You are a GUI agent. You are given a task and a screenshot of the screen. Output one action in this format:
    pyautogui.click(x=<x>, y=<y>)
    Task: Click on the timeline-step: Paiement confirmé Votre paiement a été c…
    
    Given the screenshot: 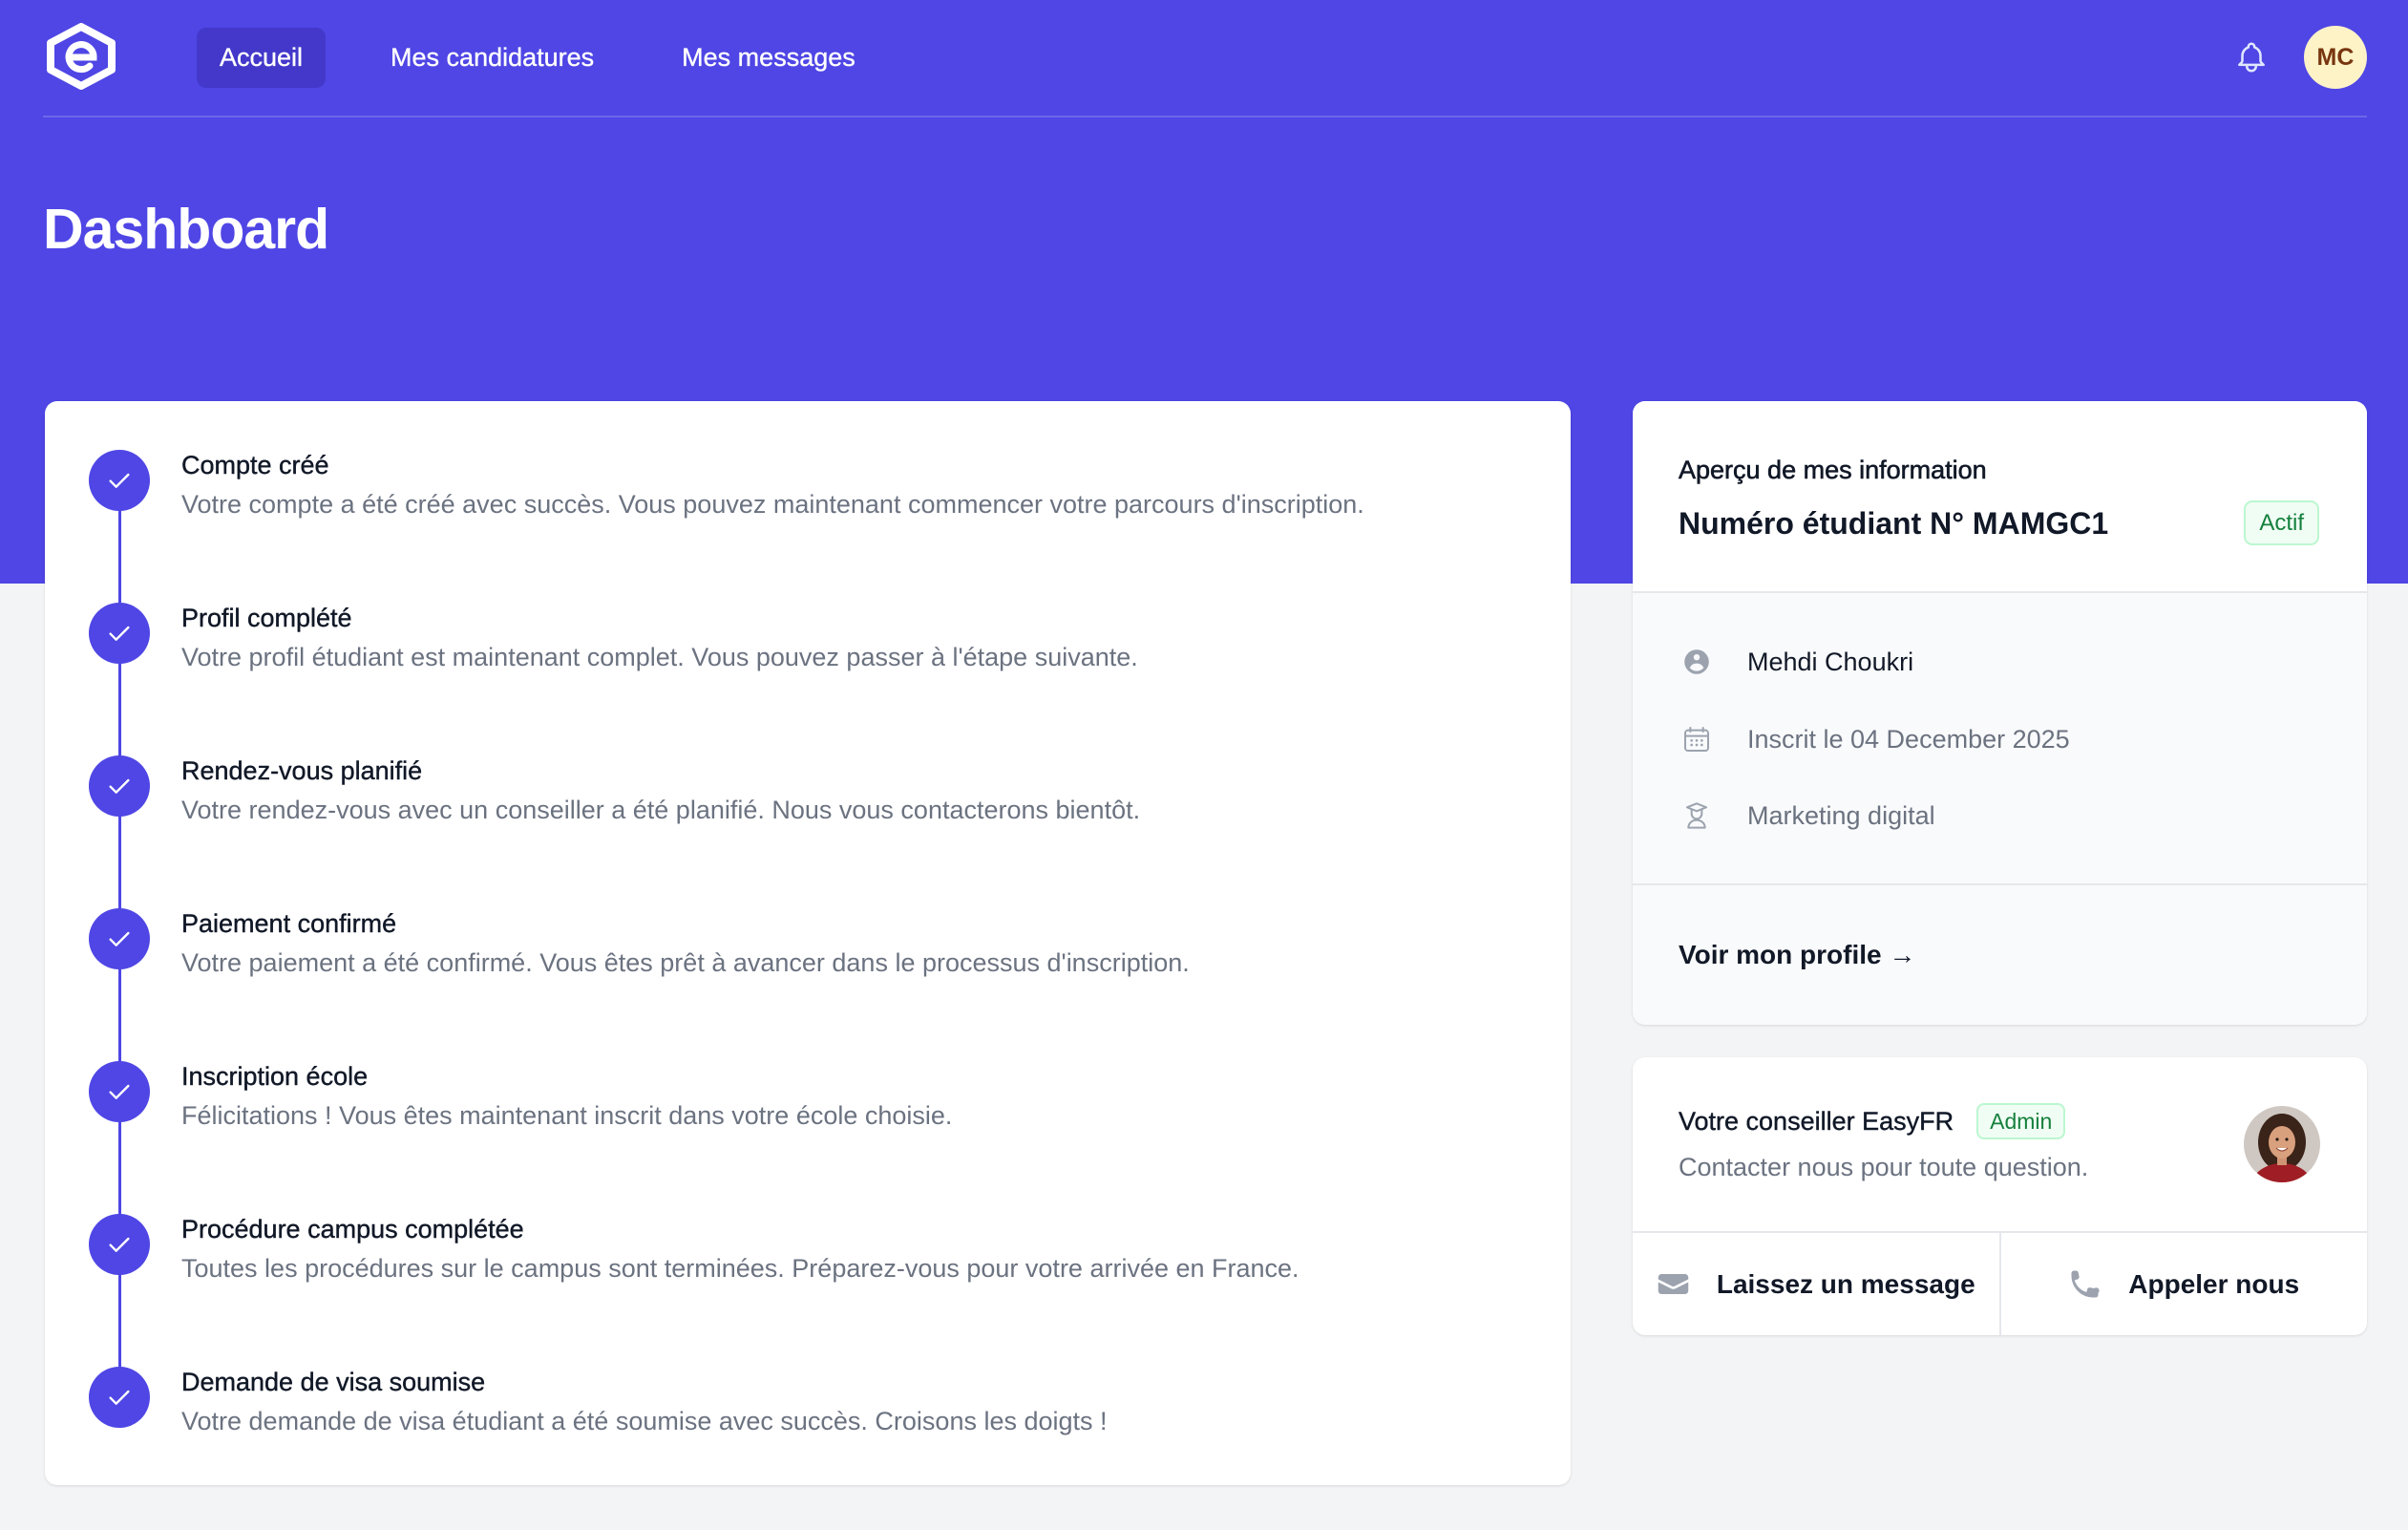 What is the action you would take?
    pyautogui.click(x=808, y=983)
    